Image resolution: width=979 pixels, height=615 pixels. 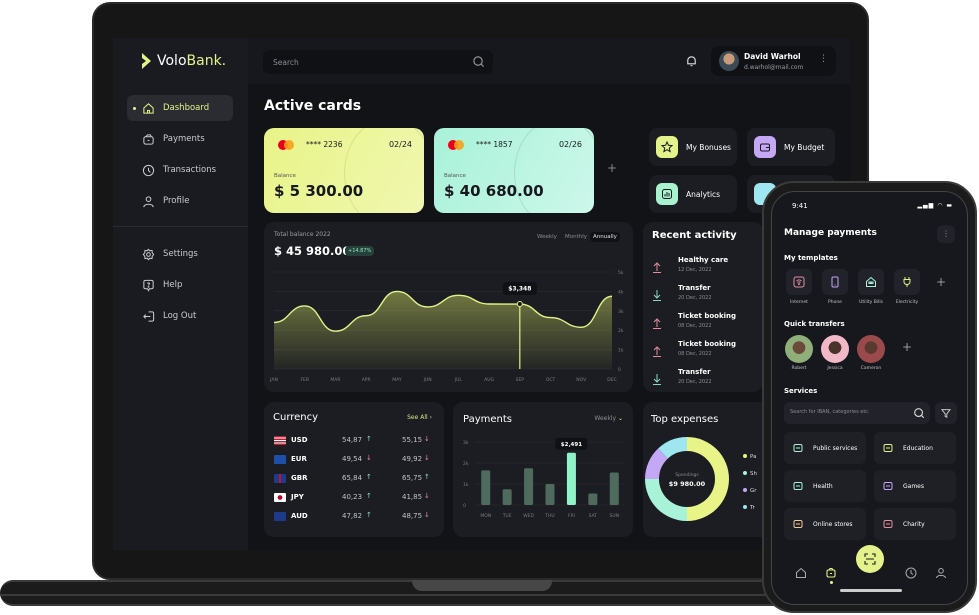 What do you see at coordinates (774, 67) in the screenshot?
I see `user-email: d.warhol@mail.com` at bounding box center [774, 67].